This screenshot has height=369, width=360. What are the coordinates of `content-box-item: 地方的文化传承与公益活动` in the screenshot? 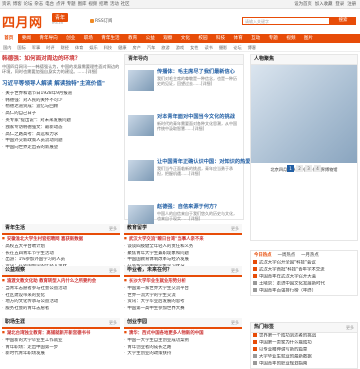 It's located at (61, 302).